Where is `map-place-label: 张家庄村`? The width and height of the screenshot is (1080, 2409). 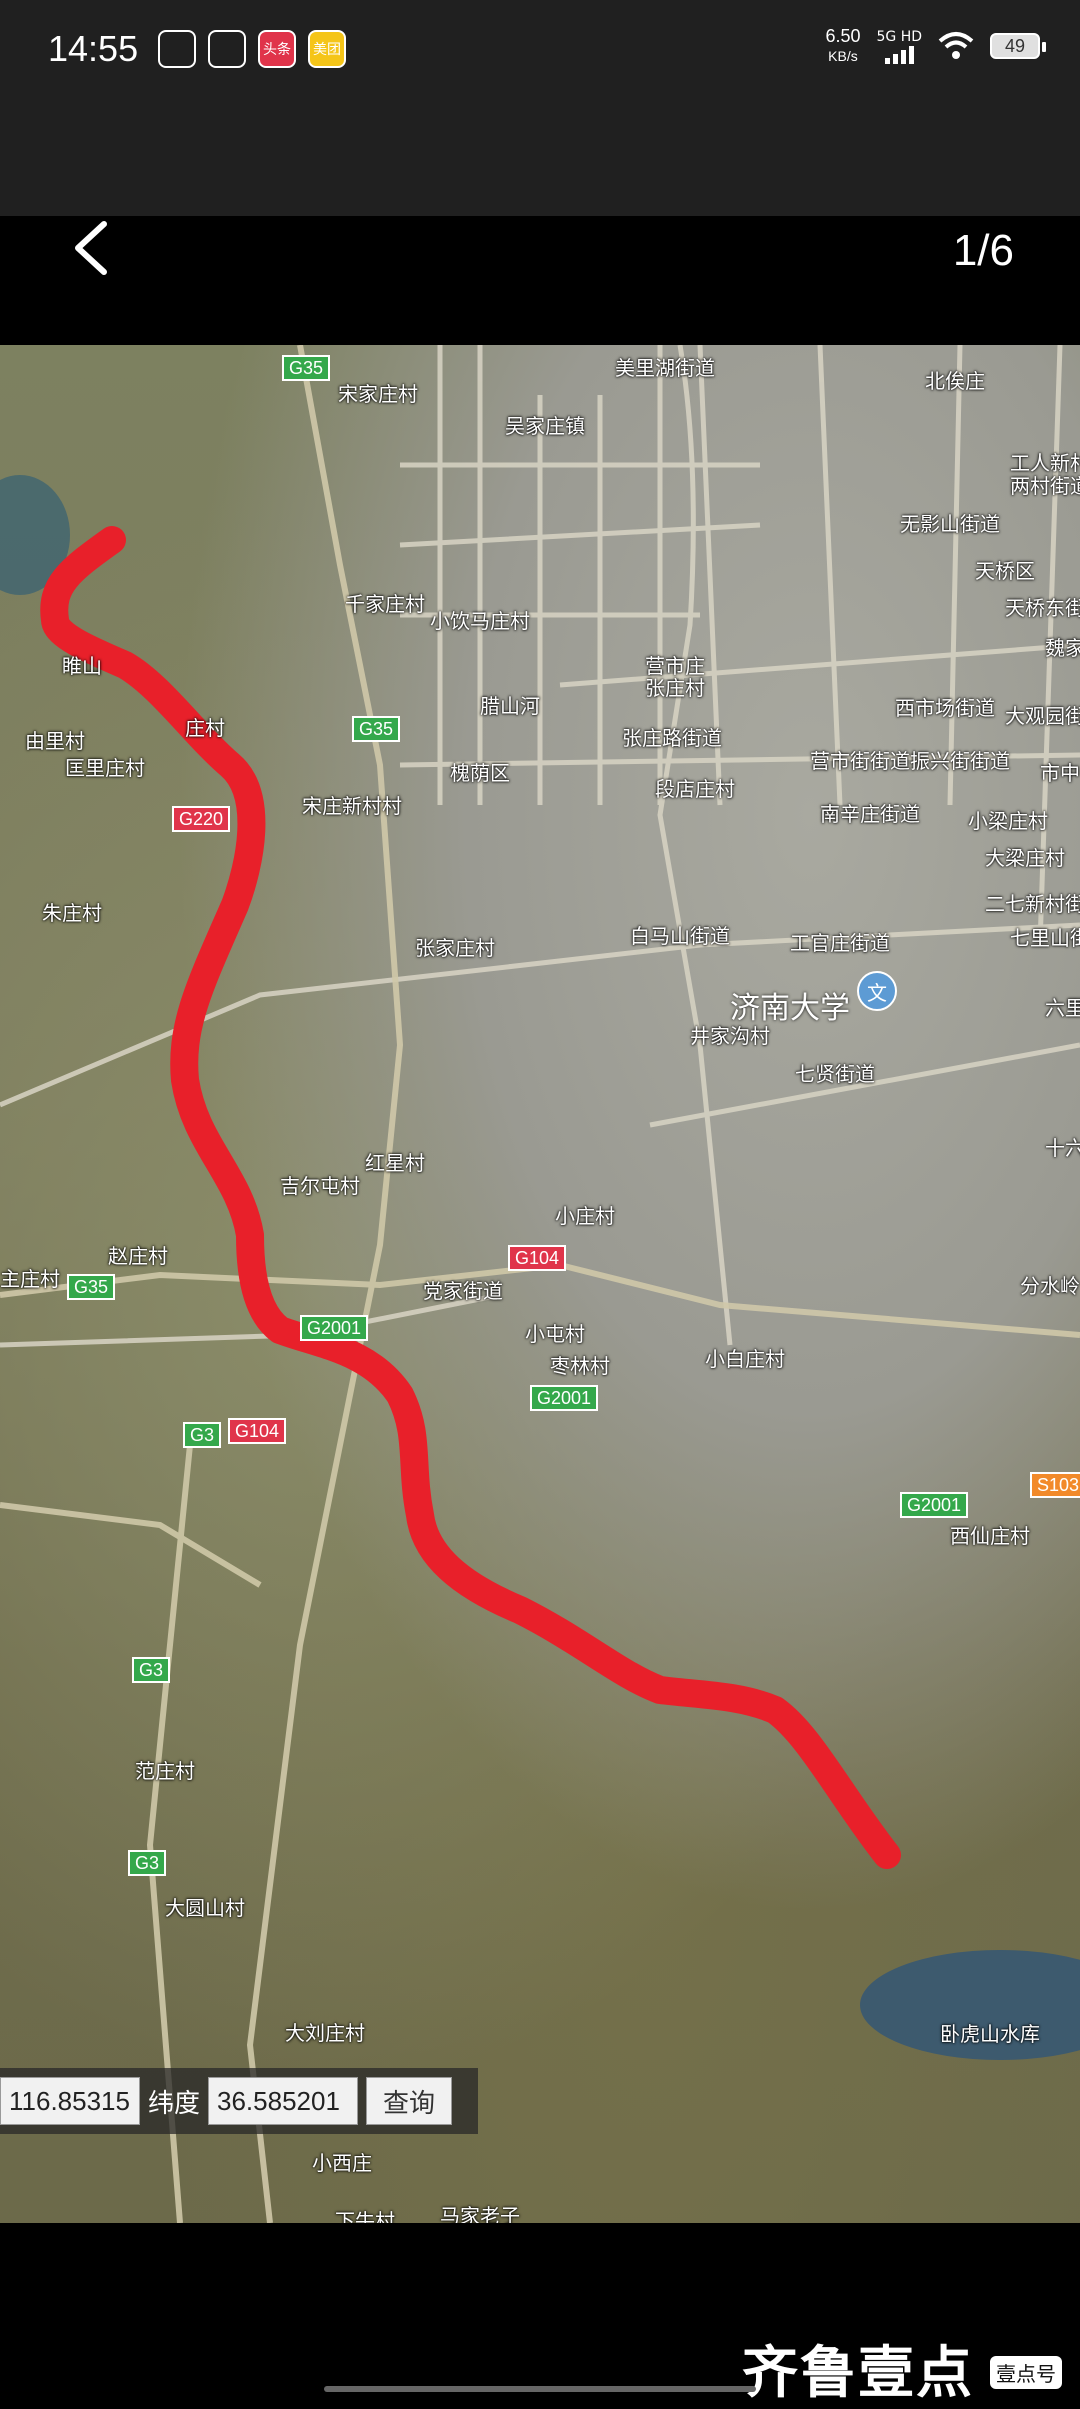 map-place-label: 张家庄村 is located at coordinates (455, 946).